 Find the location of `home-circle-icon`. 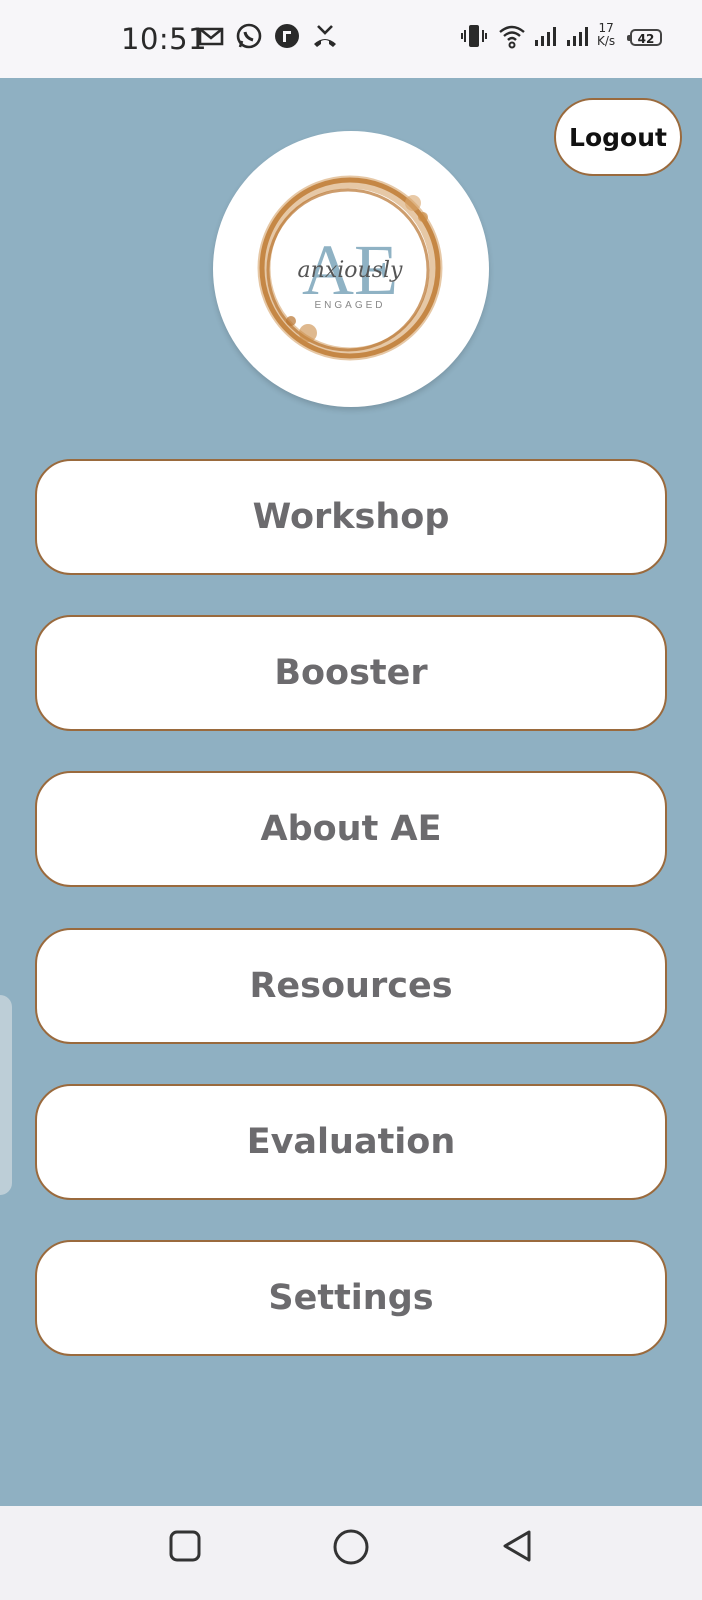

home-circle-icon is located at coordinates (351, 1547).